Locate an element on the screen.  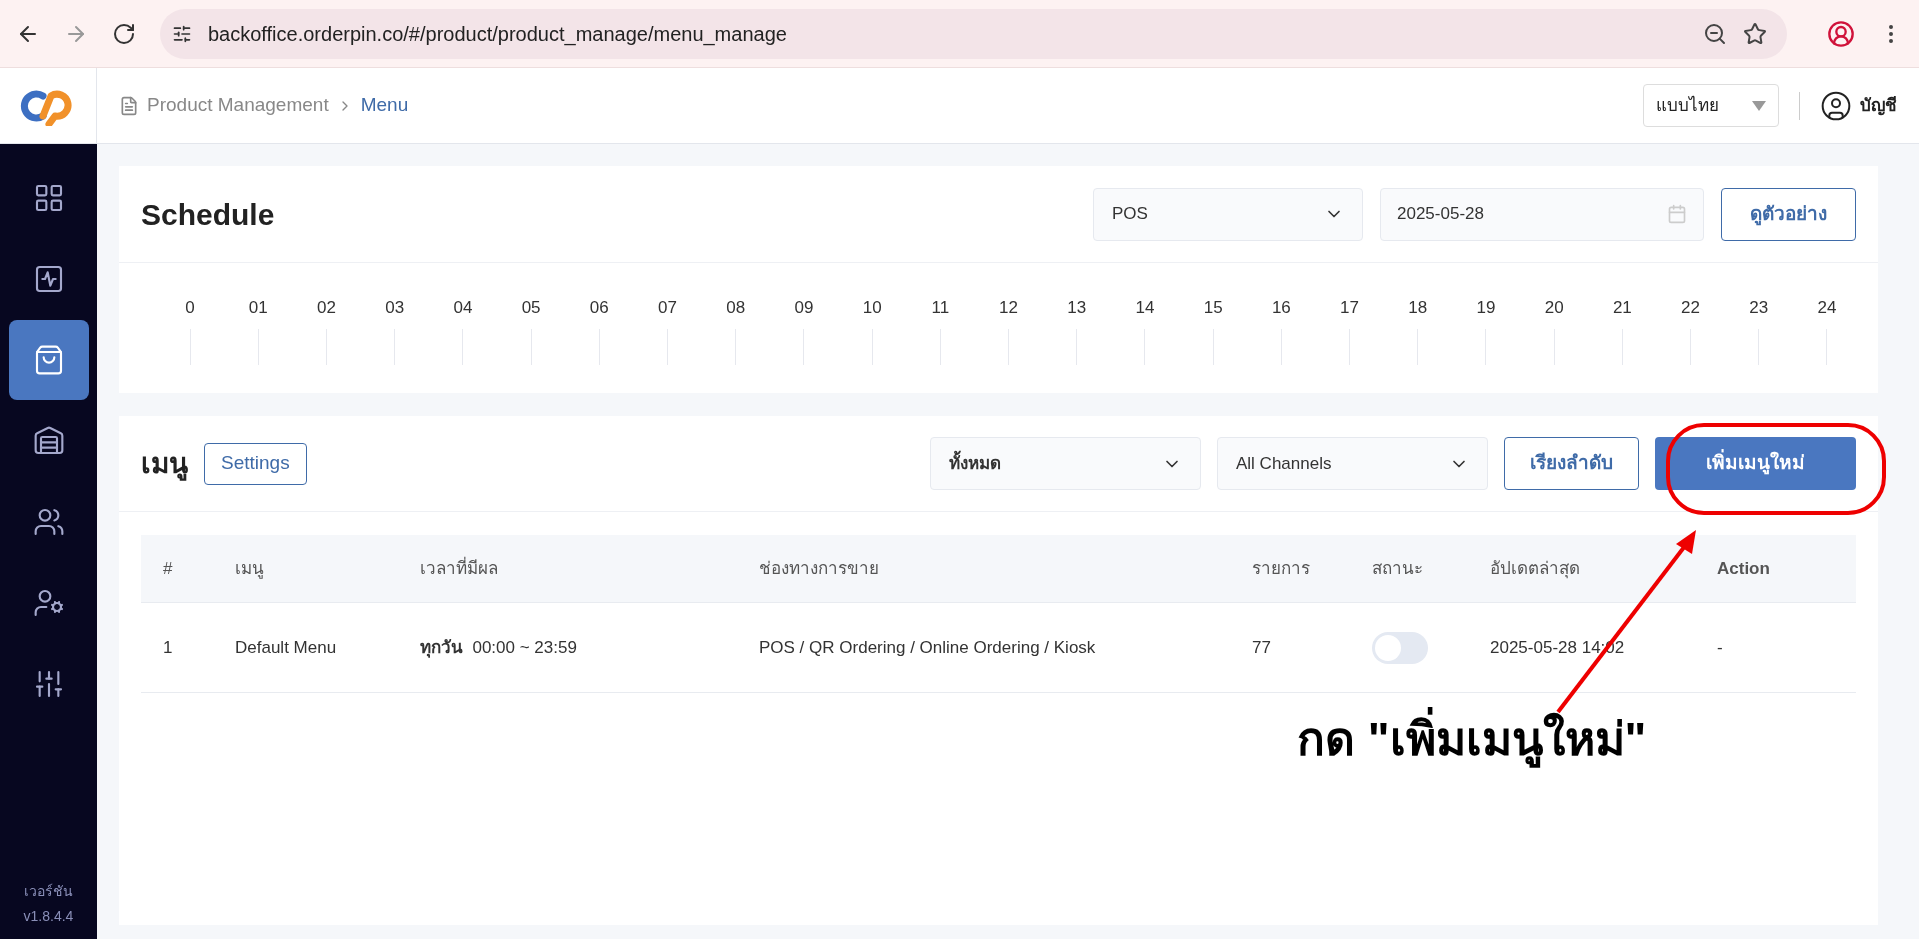
breadcrumb-item: Menu is located at coordinates (384, 105).